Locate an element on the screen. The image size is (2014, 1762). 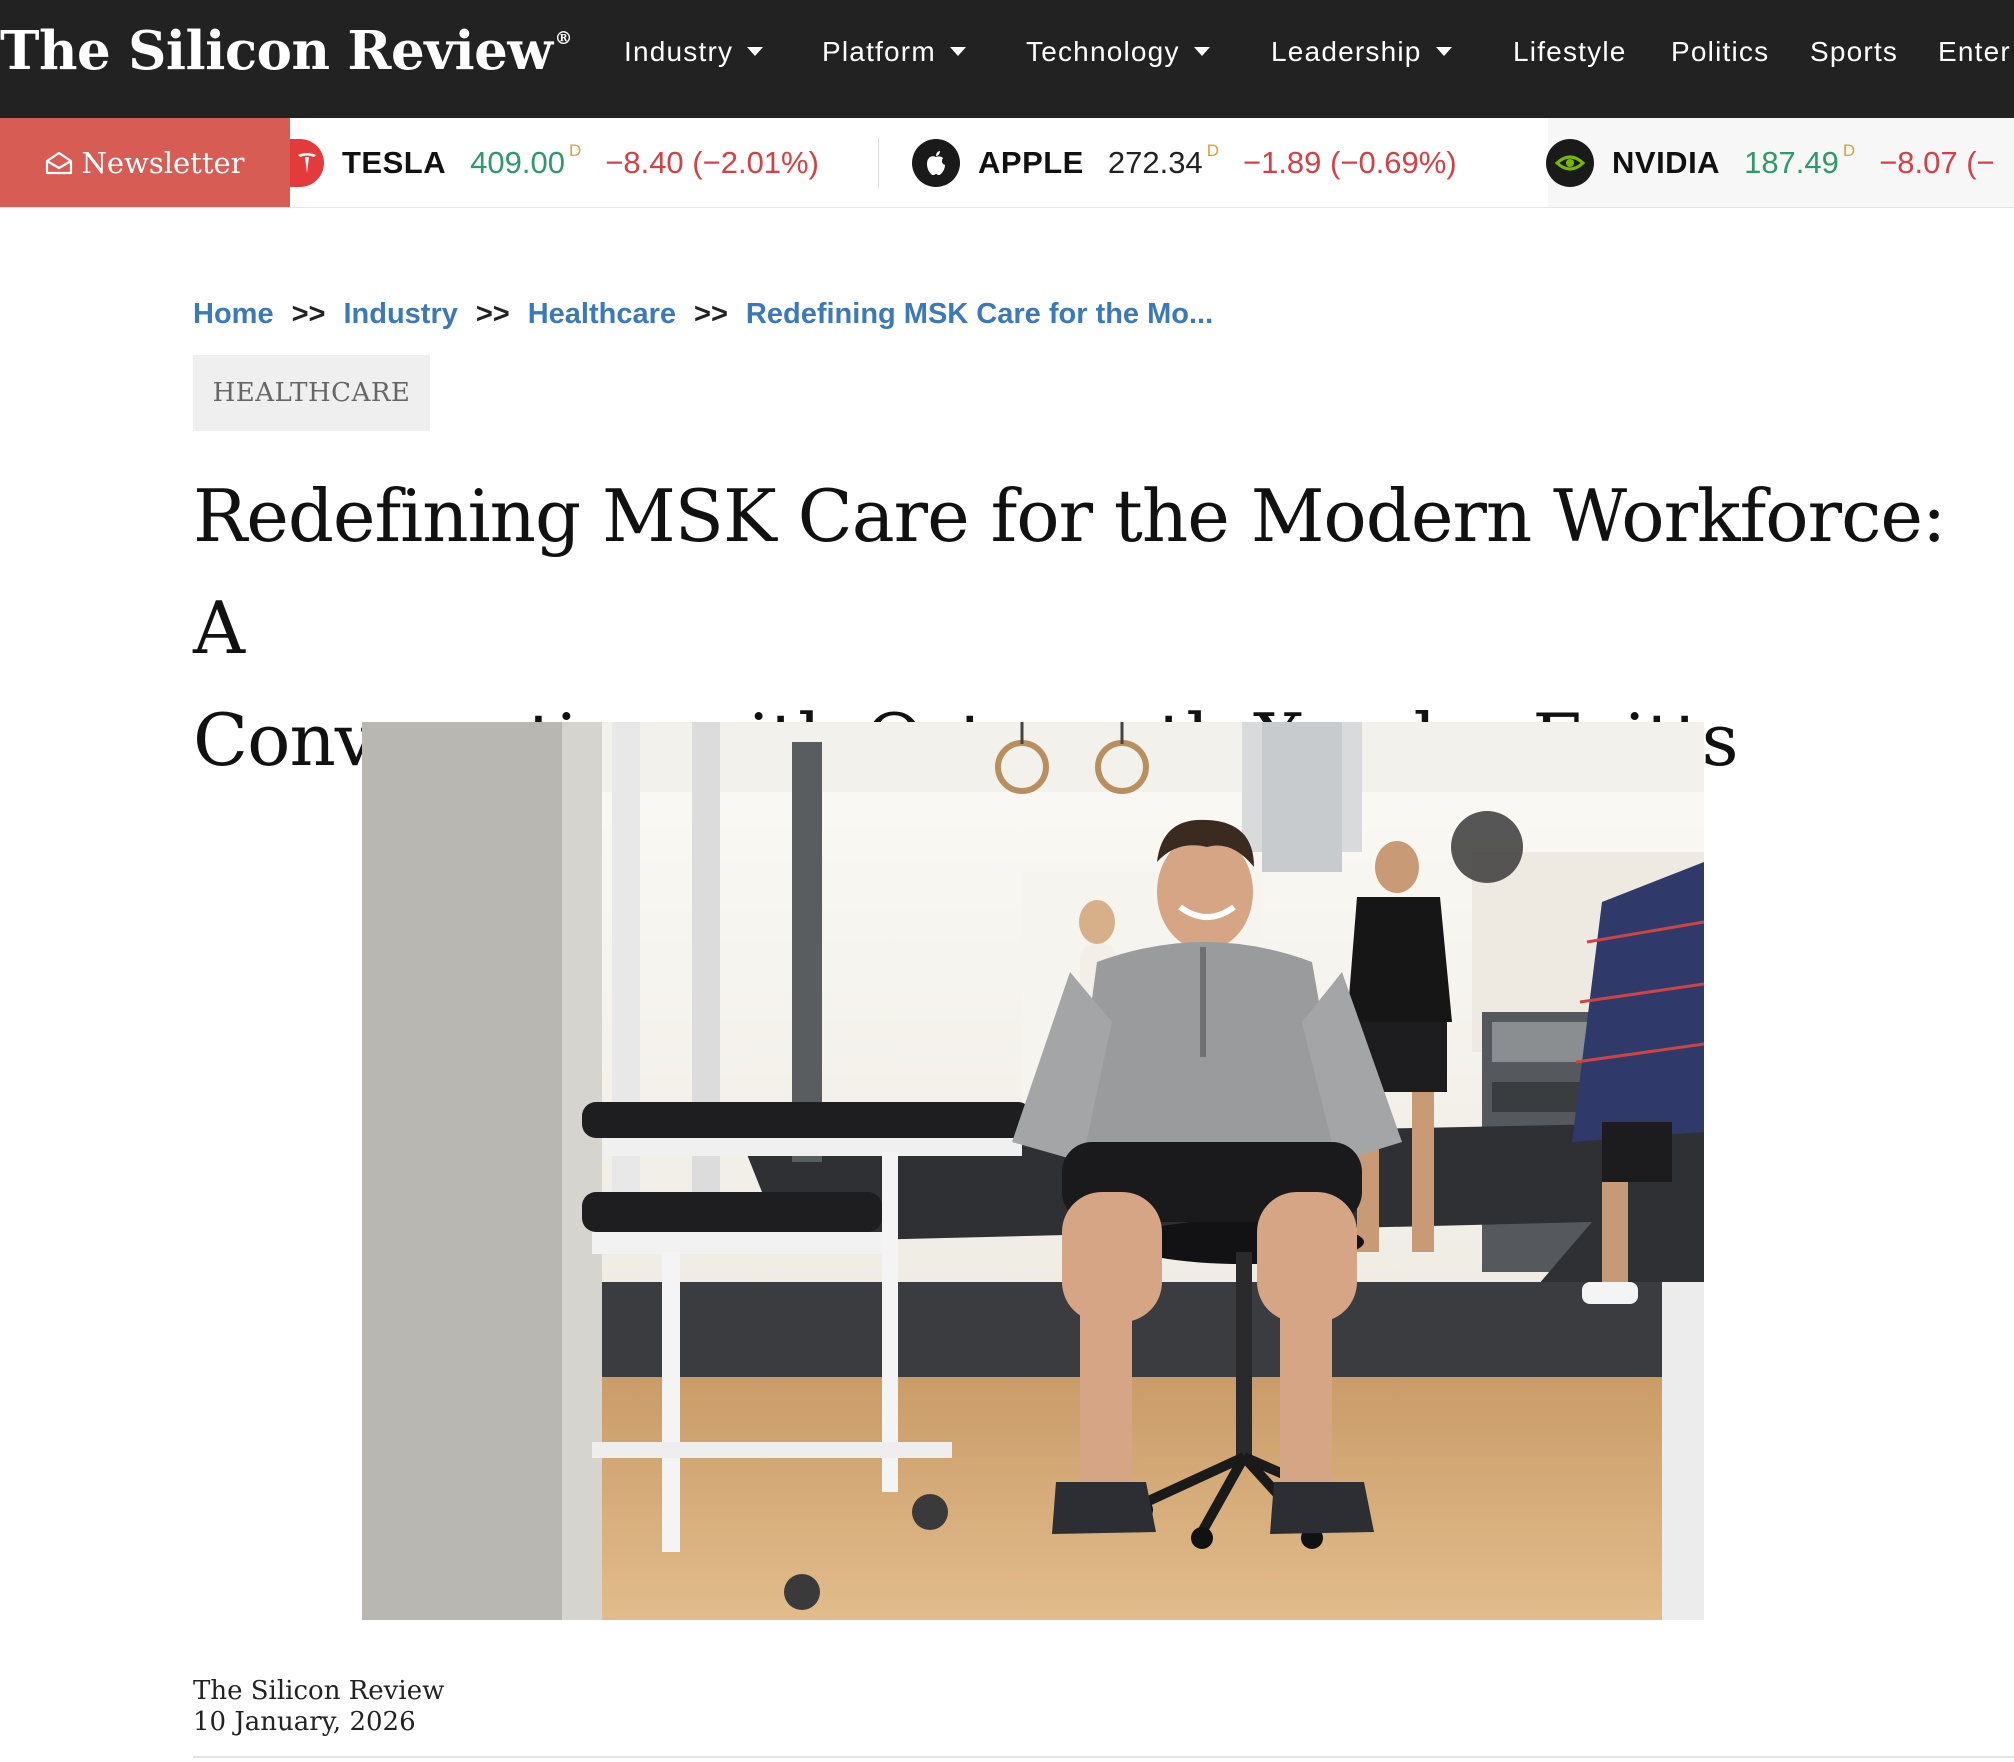
newsletter-button: Newsletter is located at coordinates (145, 162).